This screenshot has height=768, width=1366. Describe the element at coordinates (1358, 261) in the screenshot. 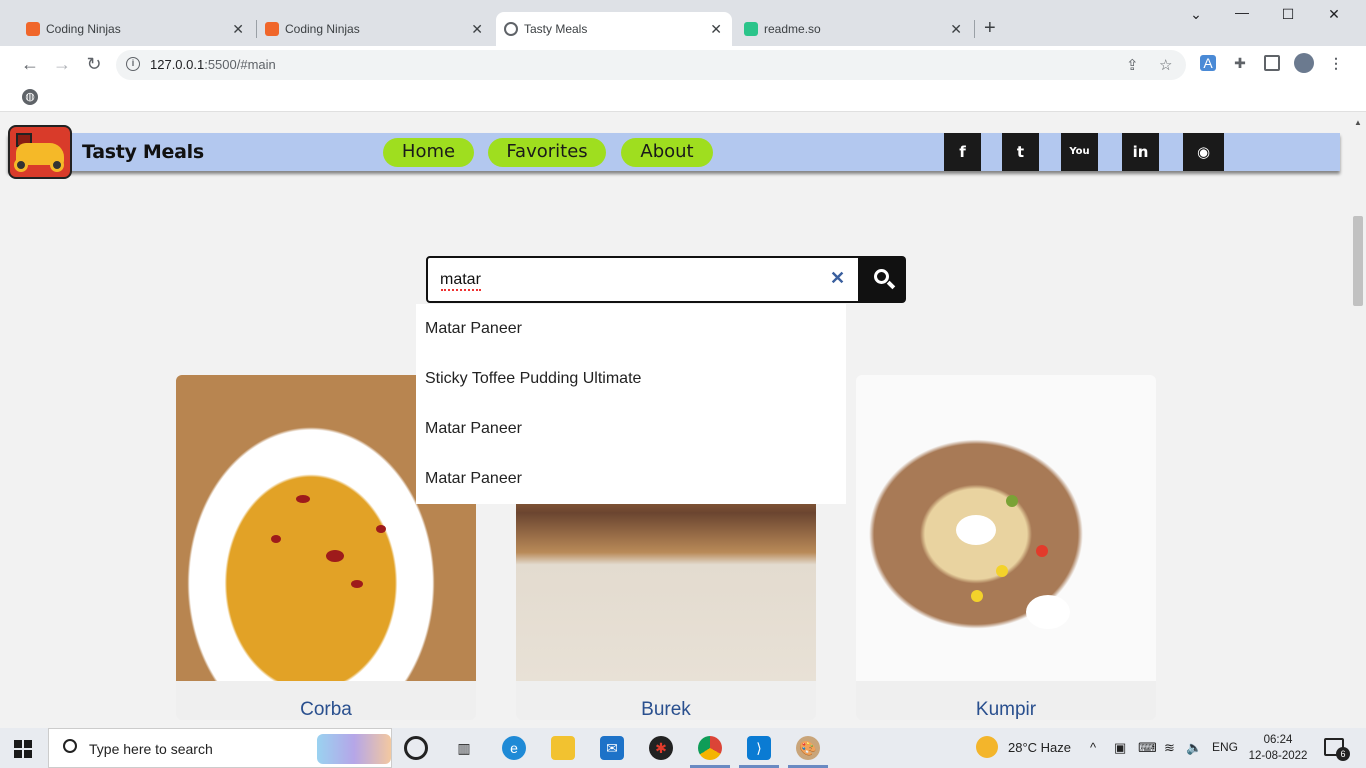

I see `scrollbar-thumb` at that location.